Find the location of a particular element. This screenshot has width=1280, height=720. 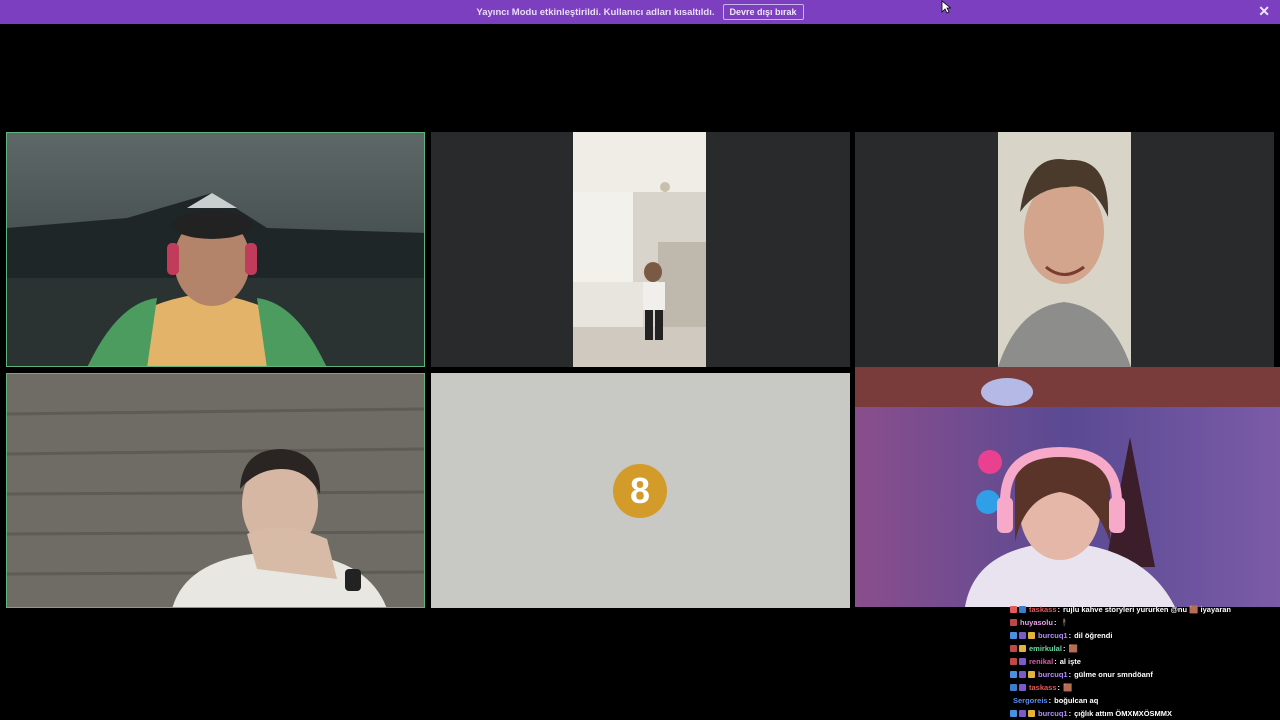

chat-text: çığlık attım ÖMXMXÖSMMX is located at coordinates (1123, 713).